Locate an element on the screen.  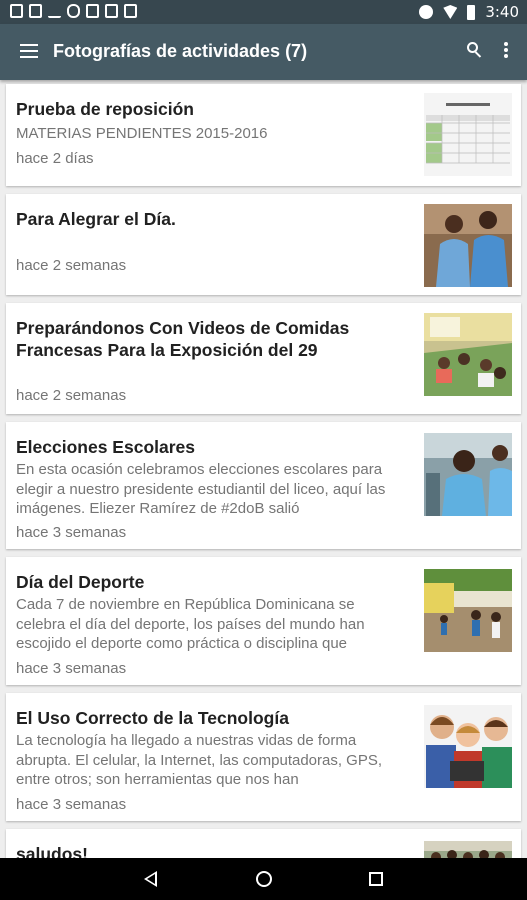
post-time: hace 2 días is located at coordinates (55, 158).